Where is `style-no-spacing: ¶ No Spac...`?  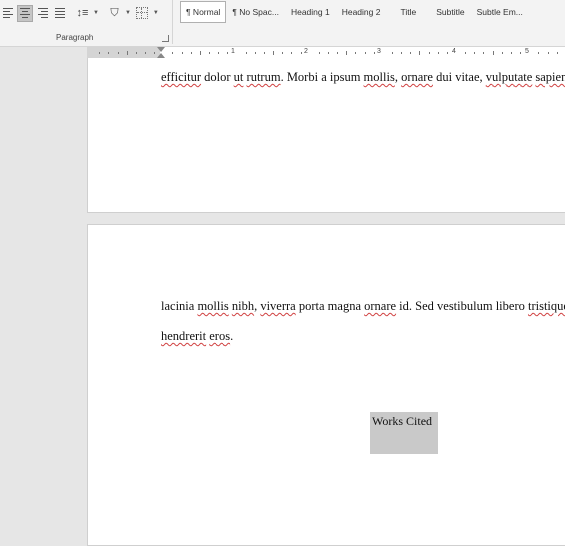
style-no-spacing: ¶ No Spac... is located at coordinates (255, 12).